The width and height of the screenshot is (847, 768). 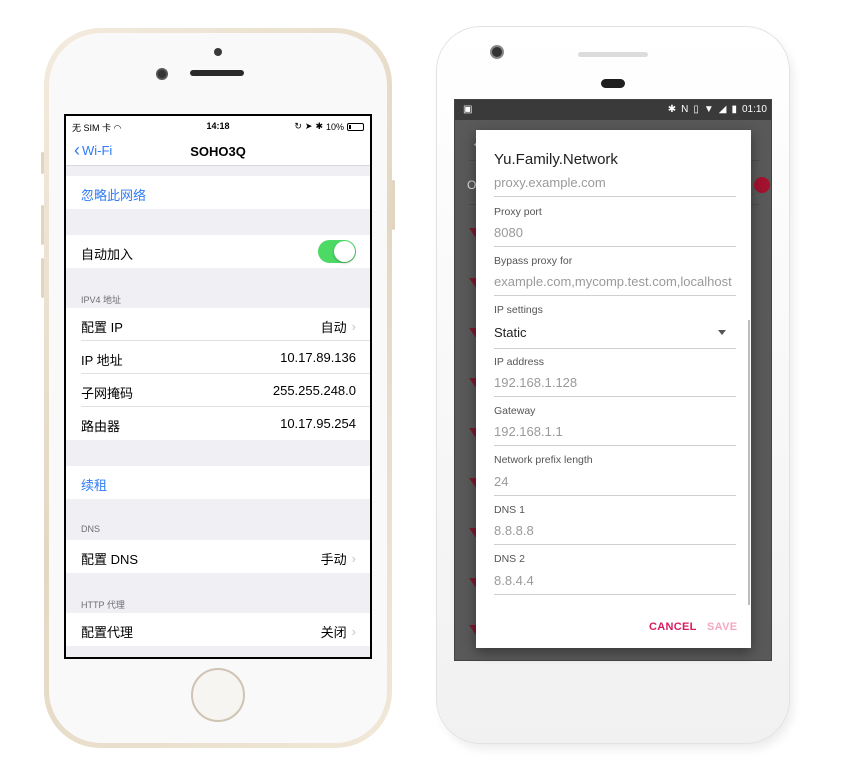 What do you see at coordinates (101, 300) in the screenshot?
I see `ipv4-section-header: IPV4 地址` at bounding box center [101, 300].